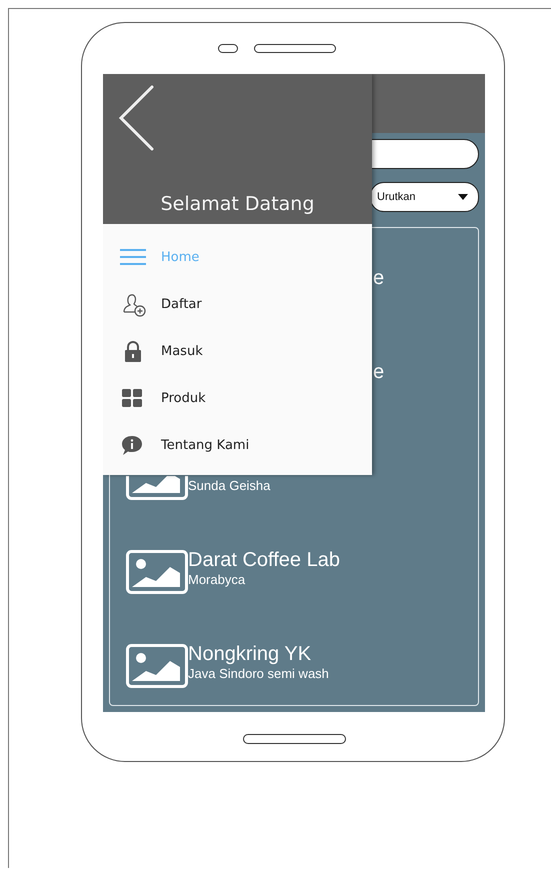 This screenshot has height=869, width=551. I want to click on back-icon, so click(136, 118).